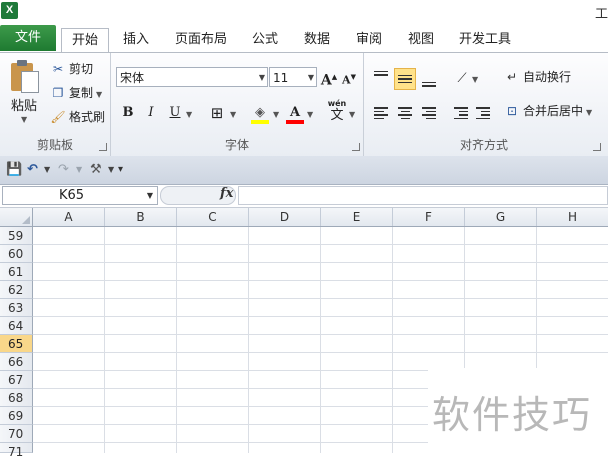  I want to click on column-header: A, so click(69, 217).